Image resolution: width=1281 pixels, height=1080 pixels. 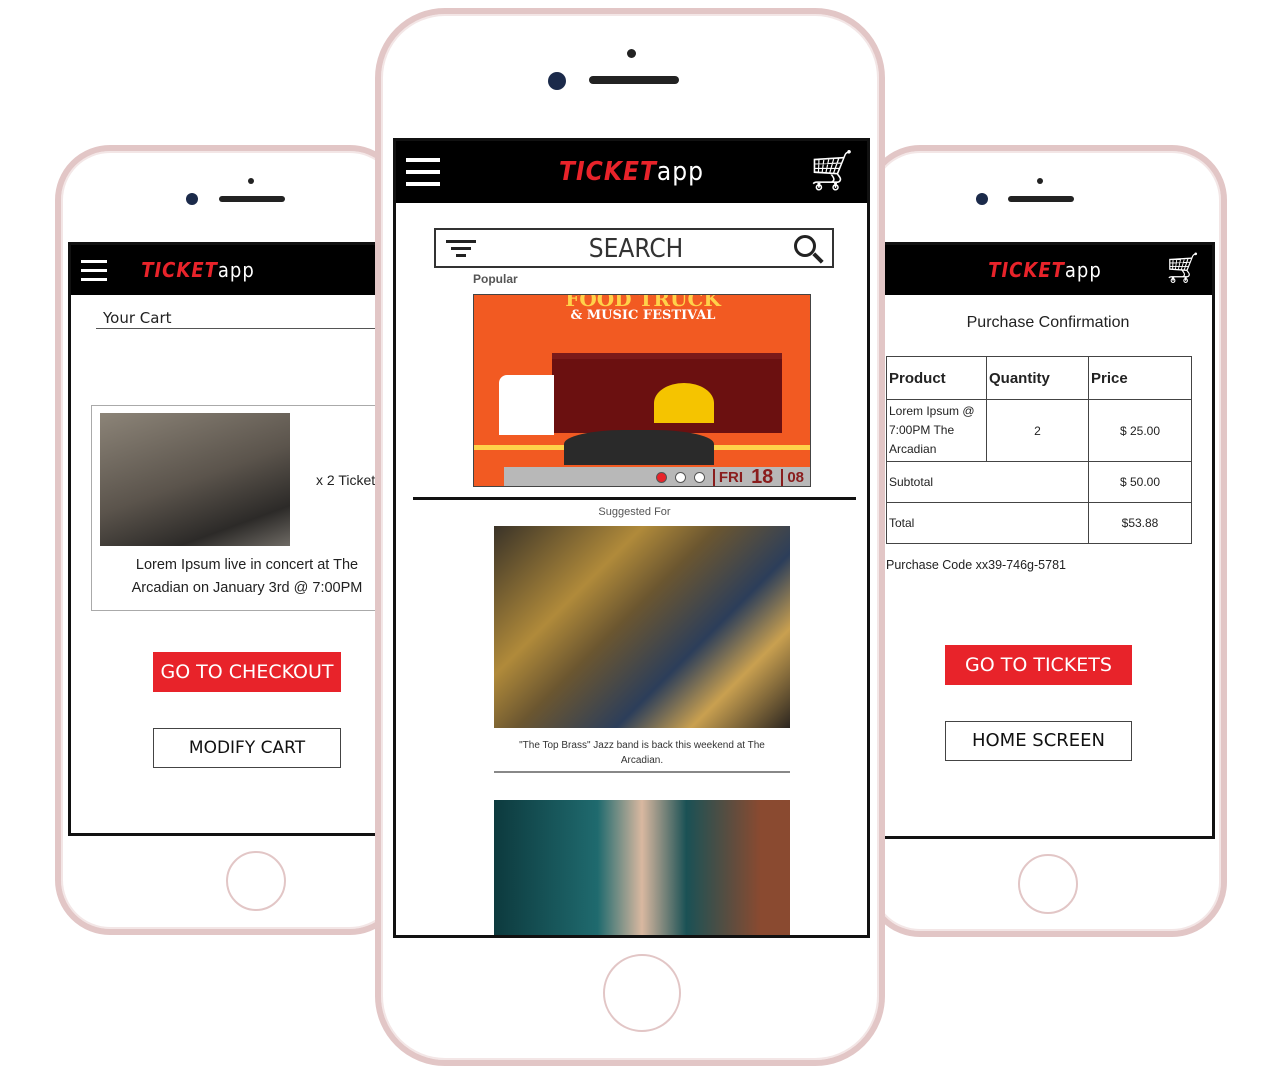 What do you see at coordinates (1140, 523) in the screenshot?
I see `total-value: $53.88` at bounding box center [1140, 523].